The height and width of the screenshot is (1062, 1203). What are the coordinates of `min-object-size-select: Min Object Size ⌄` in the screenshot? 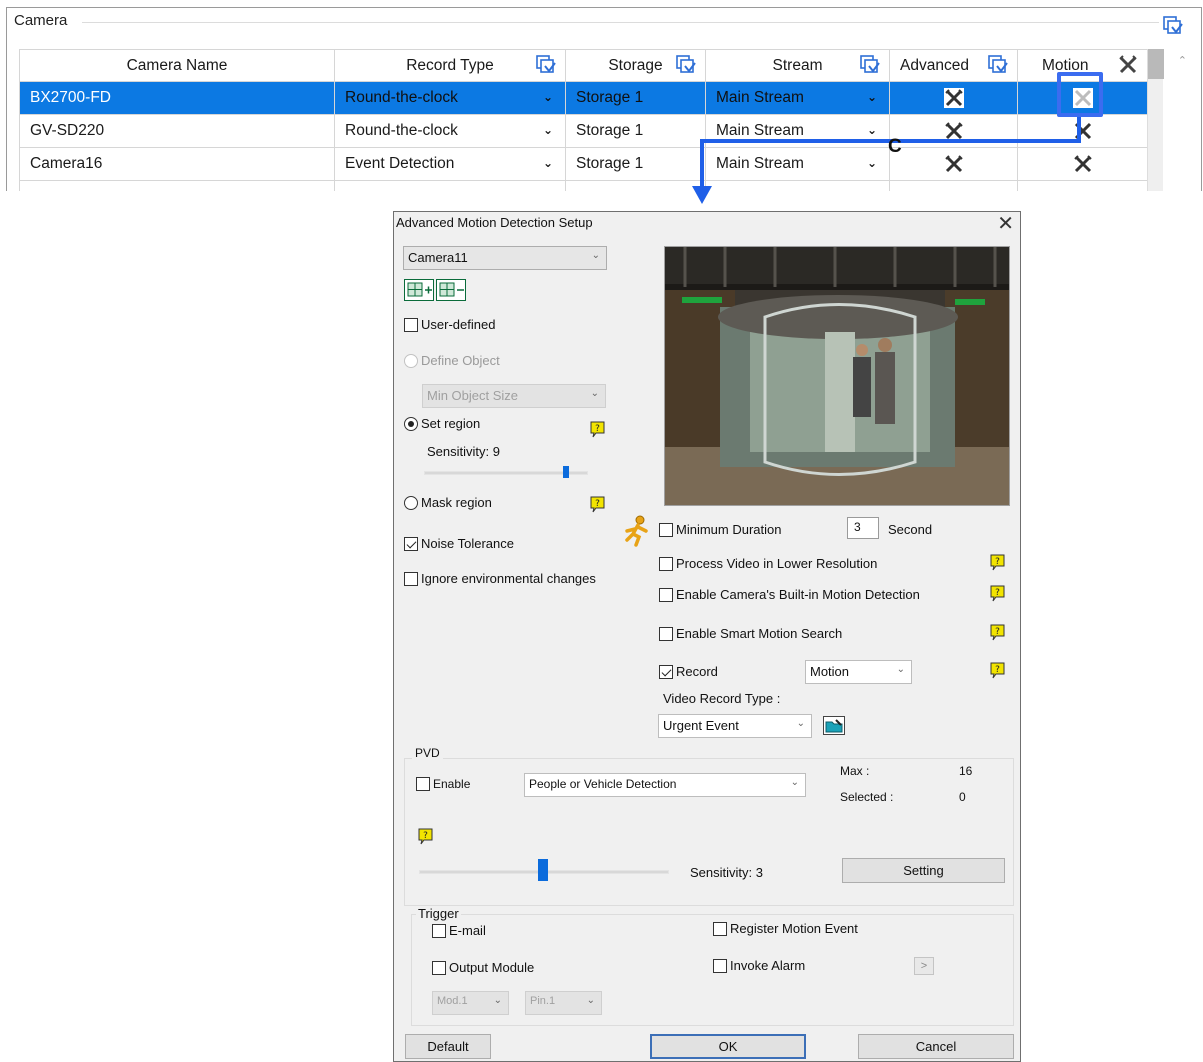 It's located at (514, 396).